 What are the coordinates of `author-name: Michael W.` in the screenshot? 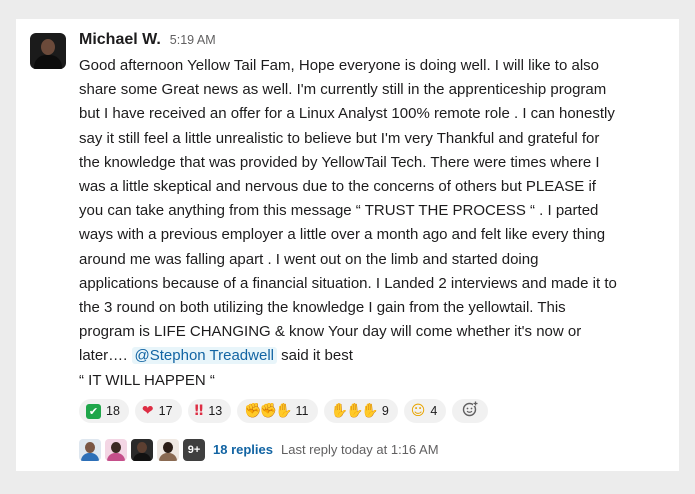 It's located at (120, 40).